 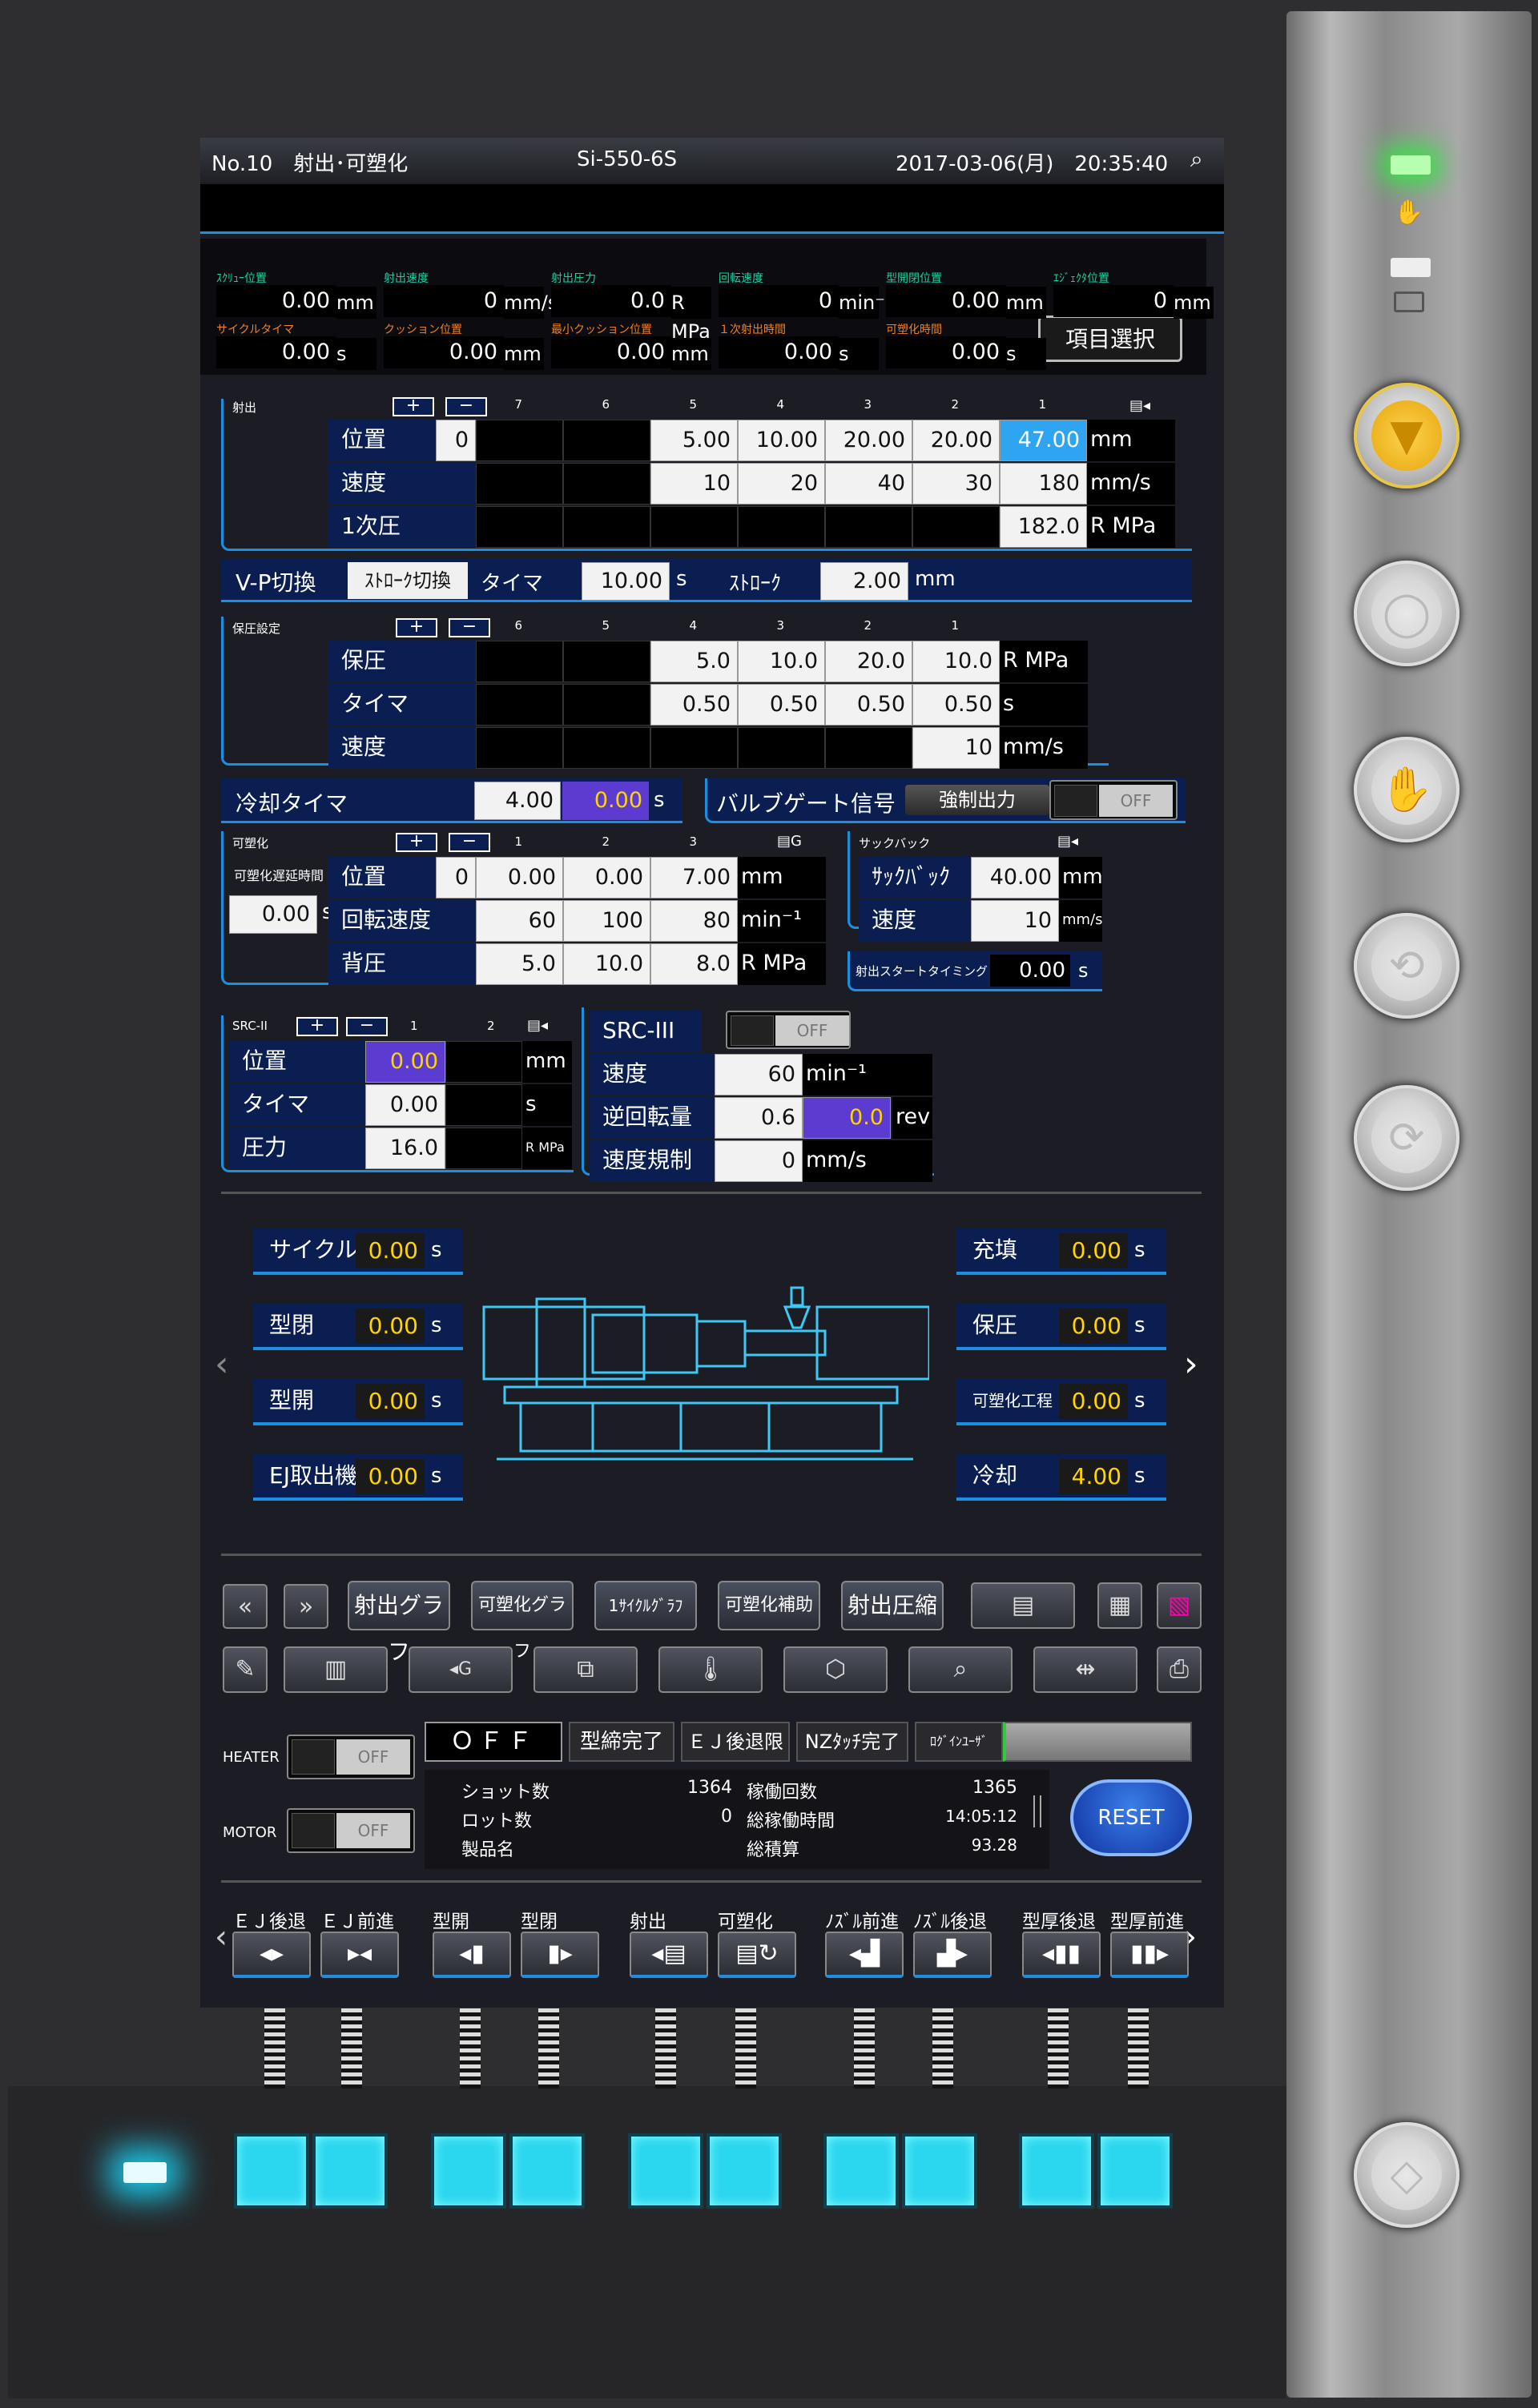 I want to click on jog-button-2: ▸◂, so click(x=359, y=1955).